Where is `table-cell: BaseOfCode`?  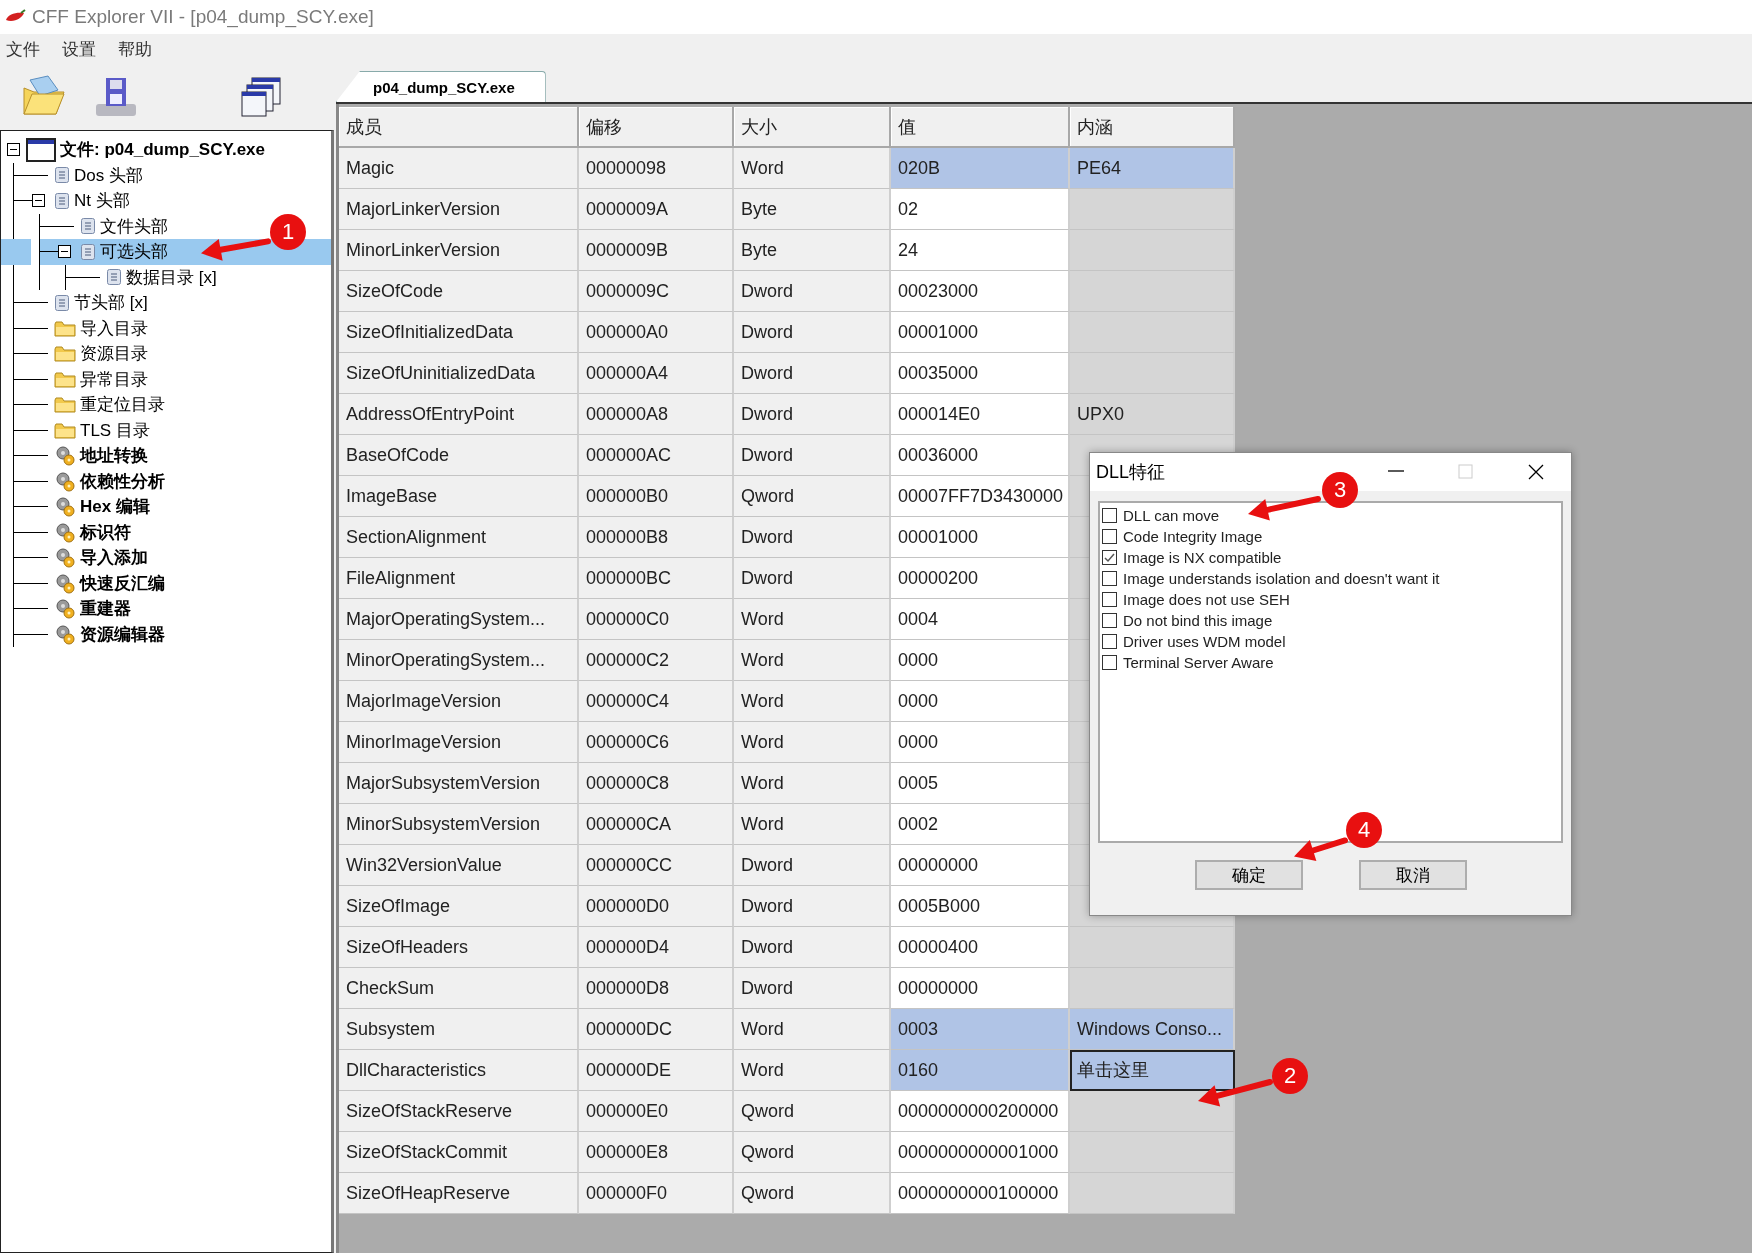
table-cell: BaseOfCode is located at coordinates (459, 455).